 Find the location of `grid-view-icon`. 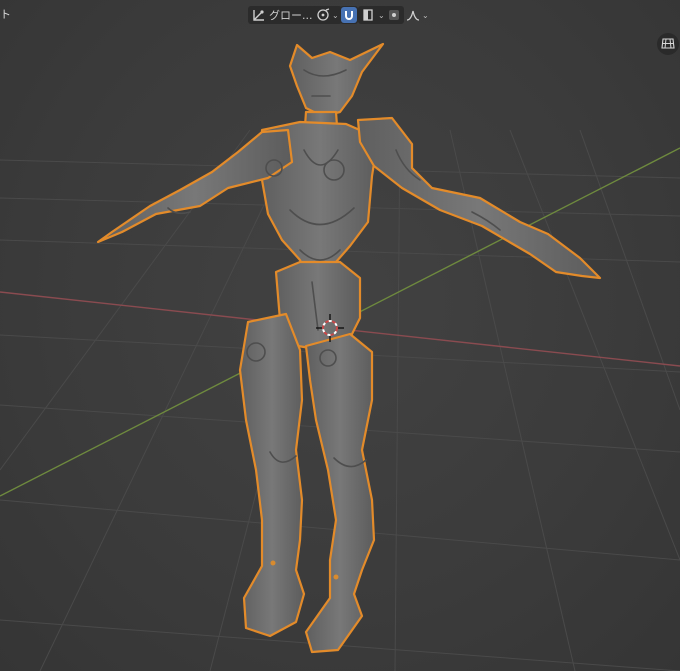

grid-view-icon is located at coordinates (668, 44).